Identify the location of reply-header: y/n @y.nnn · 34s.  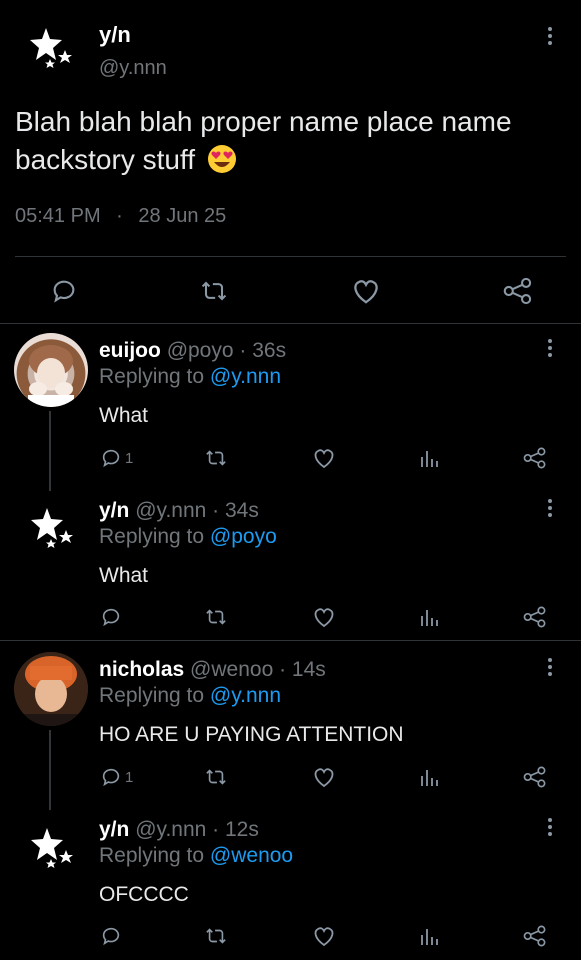
(179, 511).